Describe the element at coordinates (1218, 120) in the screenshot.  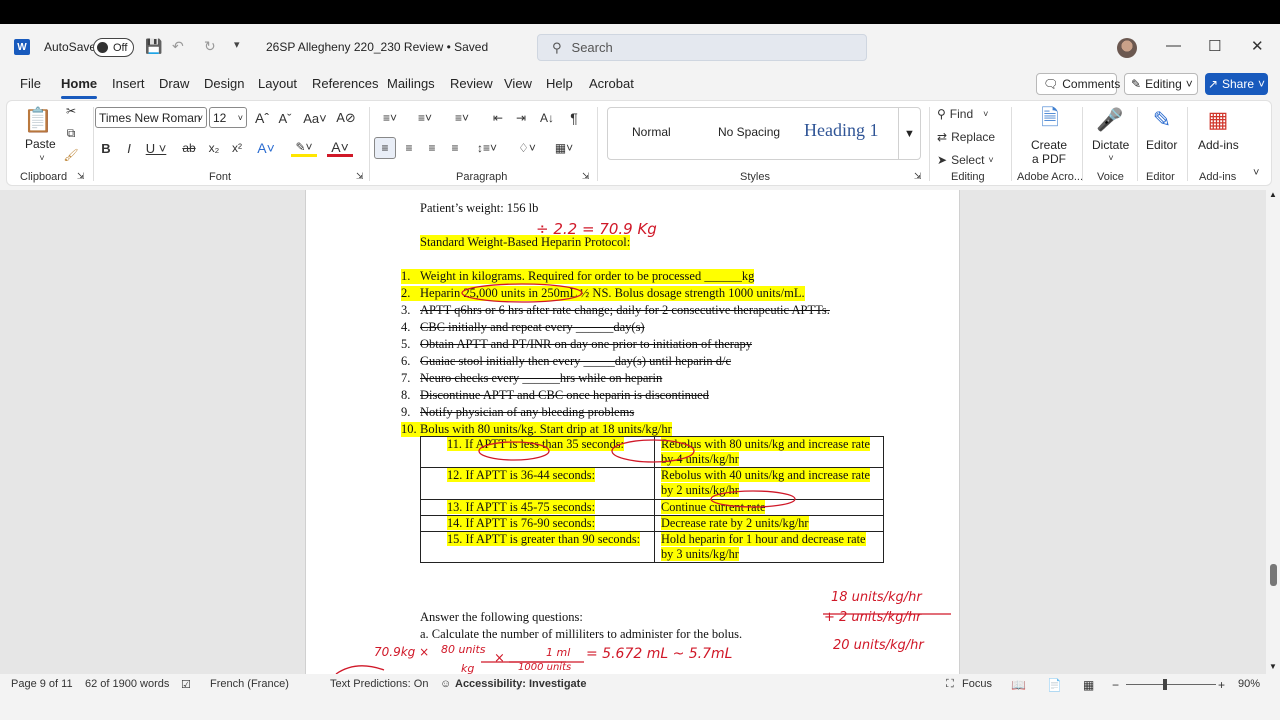
I see `add-ins-icon: ▦` at that location.